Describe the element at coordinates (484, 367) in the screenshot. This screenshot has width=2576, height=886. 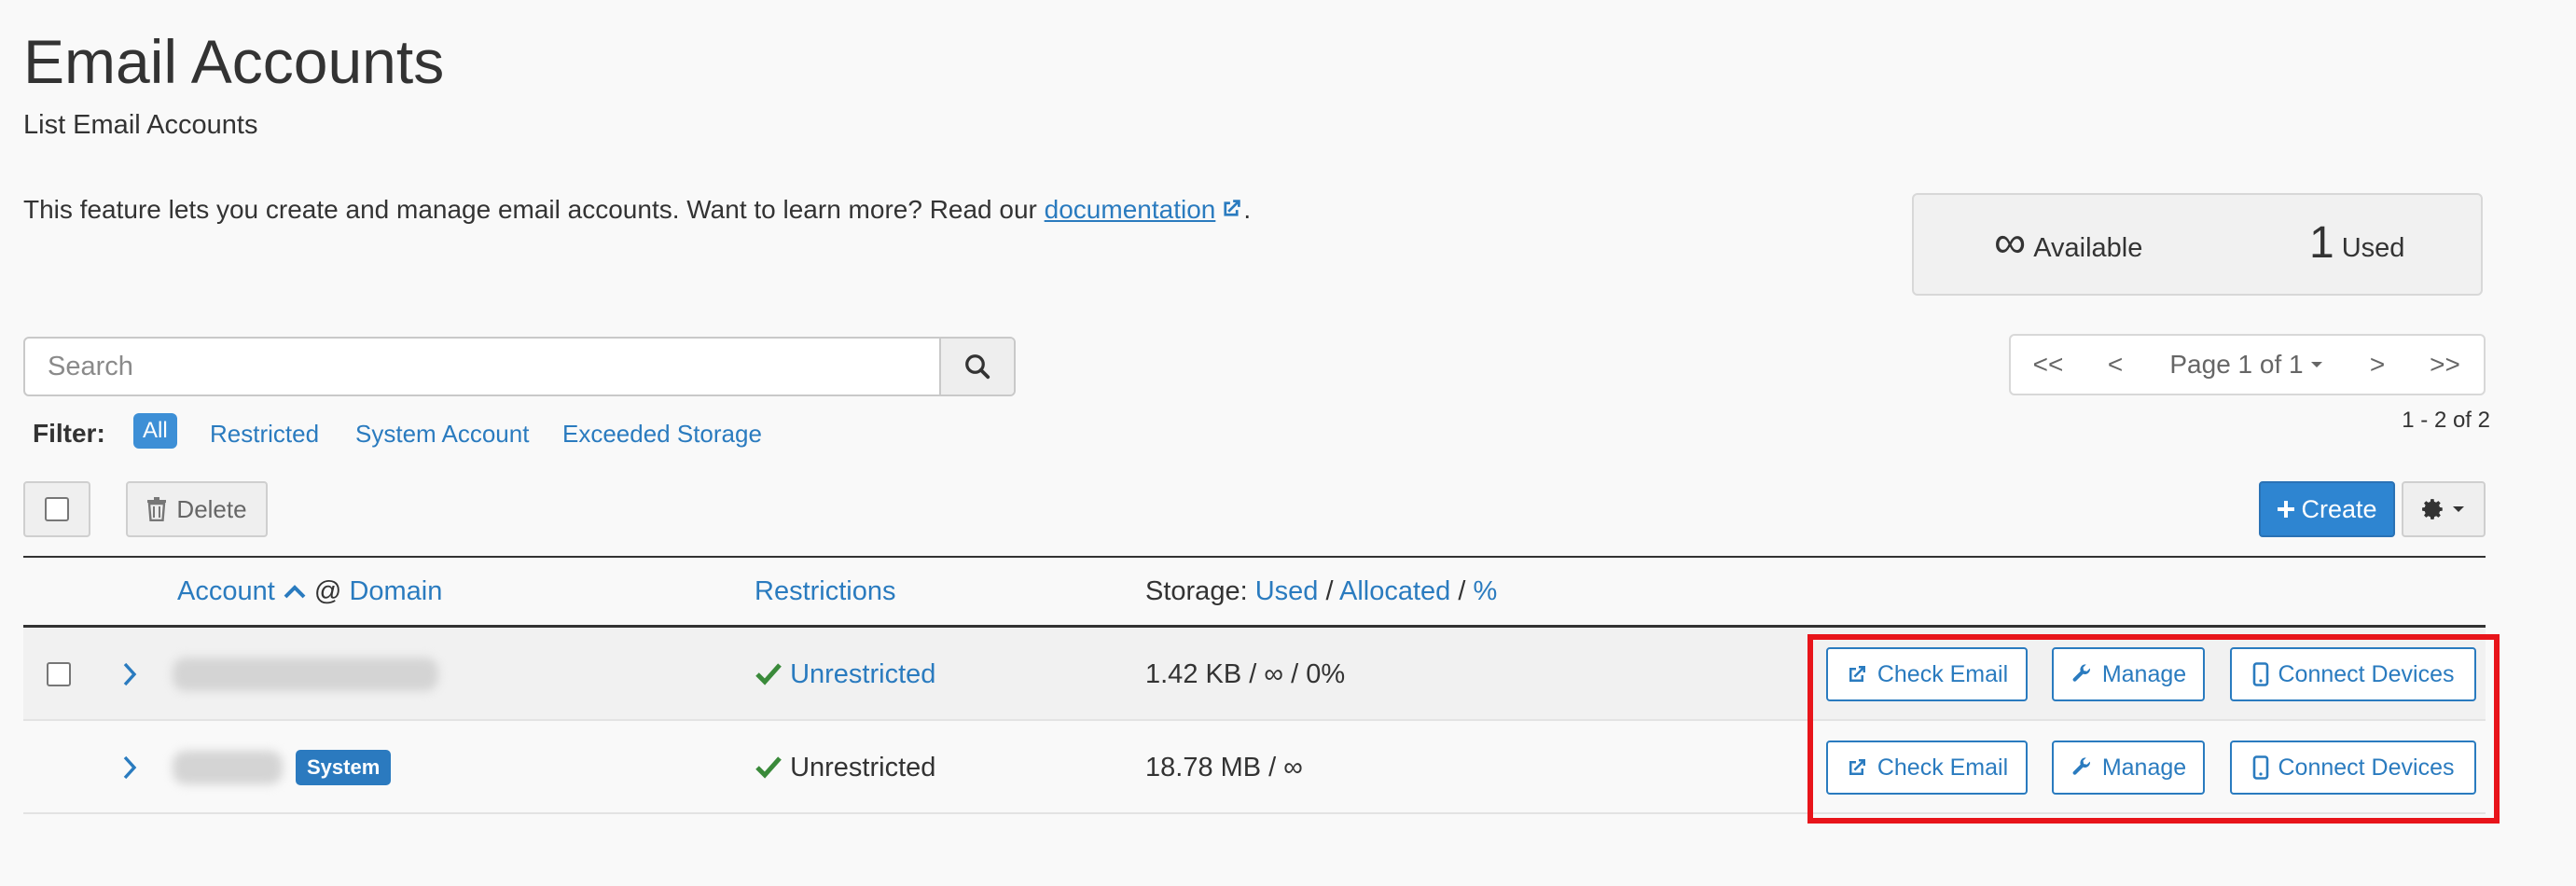
I see `search-input` at that location.